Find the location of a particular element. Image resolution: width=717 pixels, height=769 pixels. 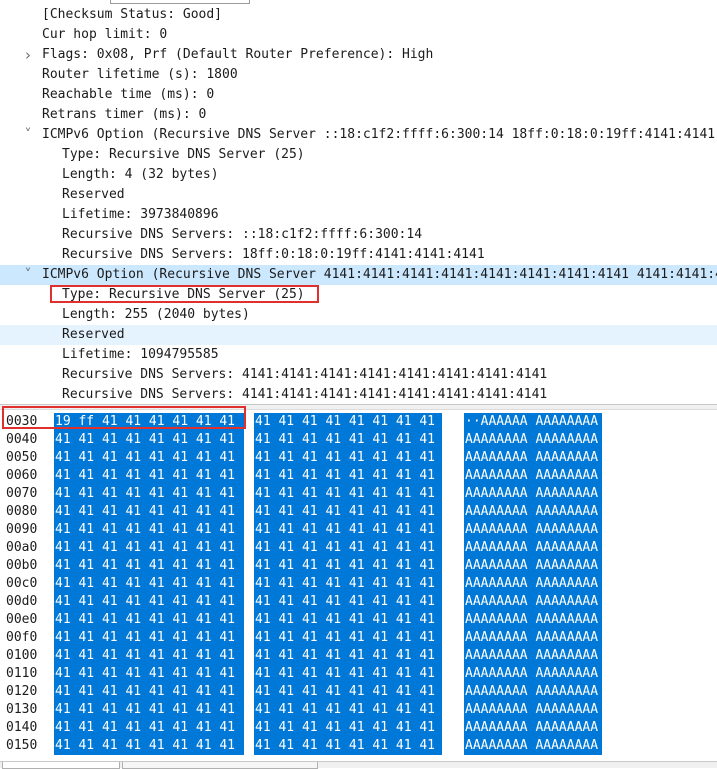

chevron-right-icon: › is located at coordinates (28, 55).